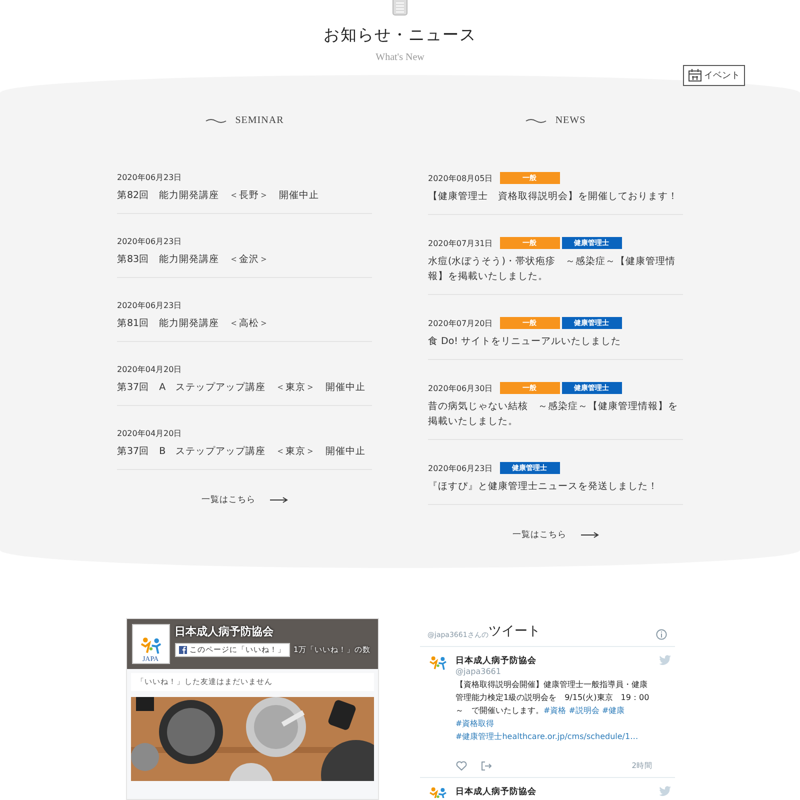 This screenshot has width=800, height=800. I want to click on item-title-link: 第37回 B ステップアップ講座 ＜東京＞ 開催中止, so click(244, 452).